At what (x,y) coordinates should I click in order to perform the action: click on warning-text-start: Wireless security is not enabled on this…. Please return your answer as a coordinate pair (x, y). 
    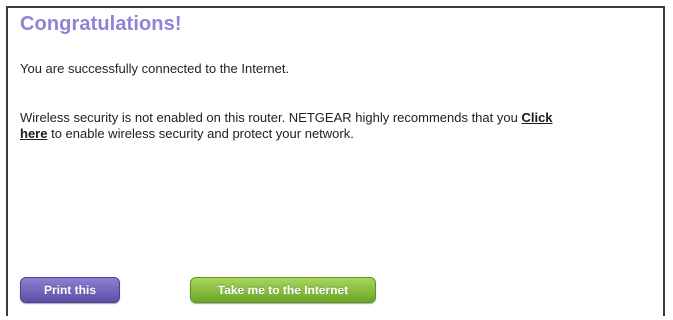
    Looking at the image, I should click on (271, 117).